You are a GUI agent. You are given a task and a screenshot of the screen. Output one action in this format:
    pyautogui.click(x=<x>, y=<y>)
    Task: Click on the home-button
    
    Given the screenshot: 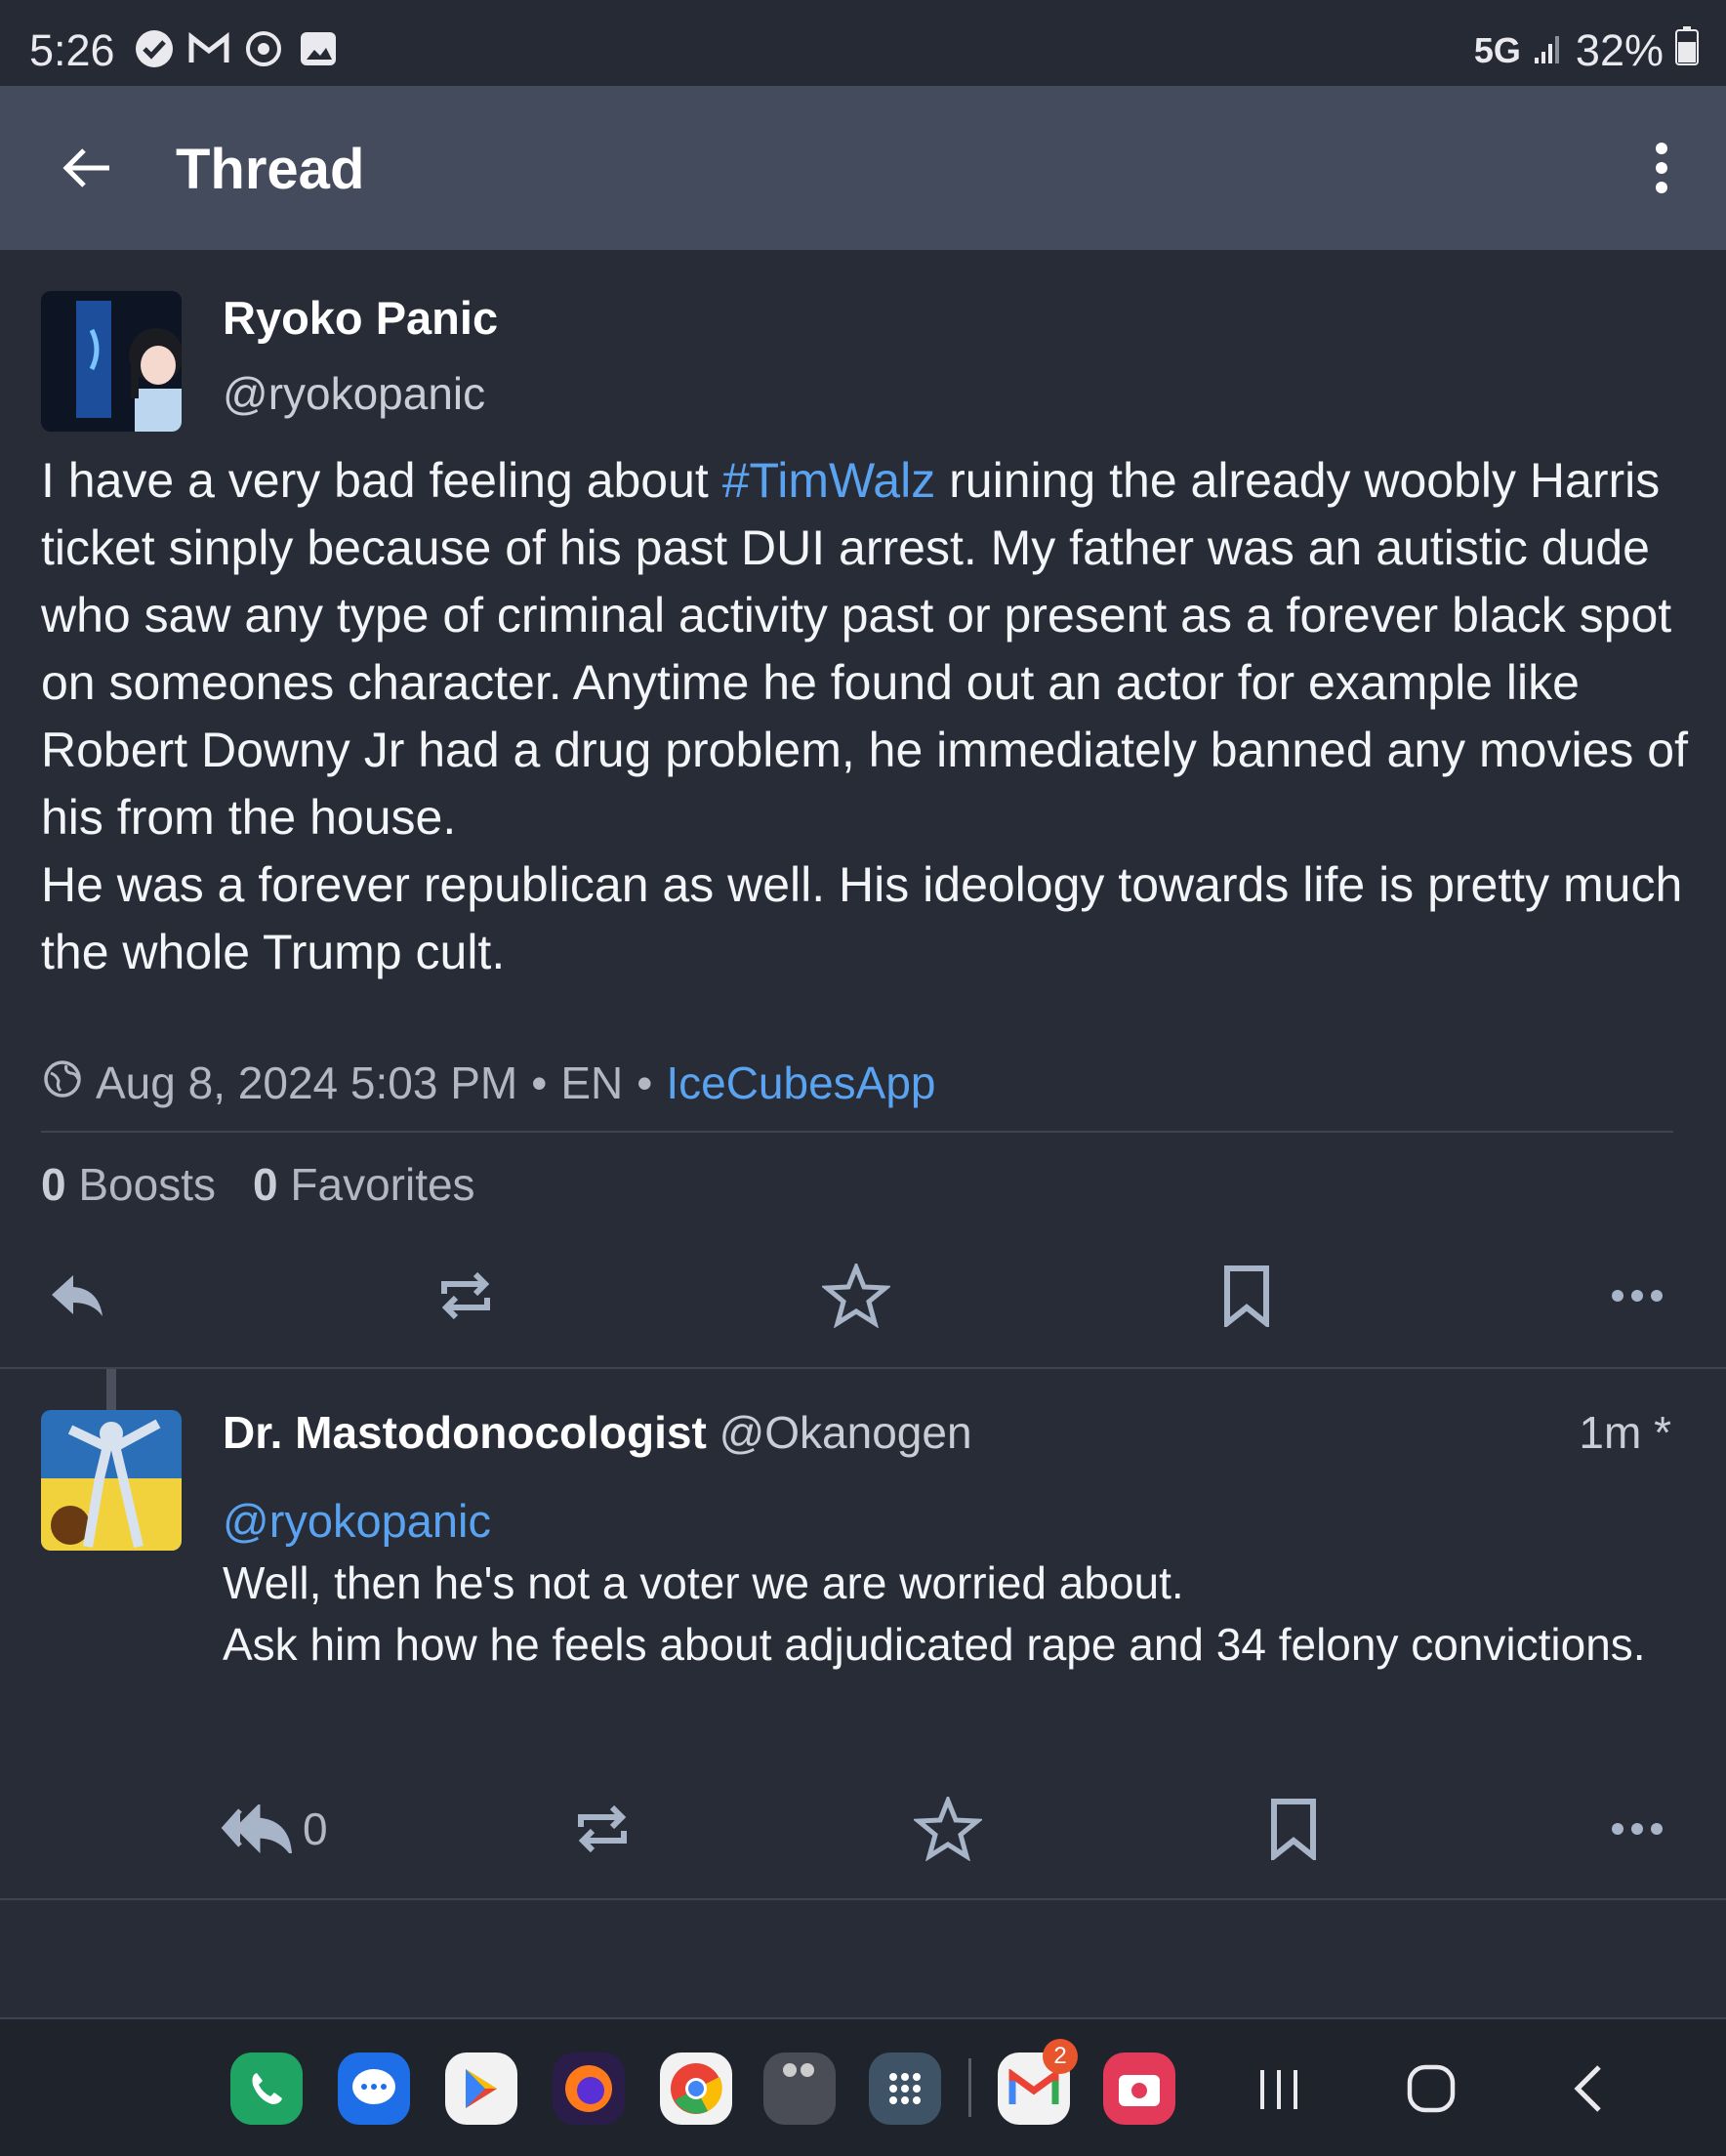 What is the action you would take?
    pyautogui.click(x=1431, y=2089)
    